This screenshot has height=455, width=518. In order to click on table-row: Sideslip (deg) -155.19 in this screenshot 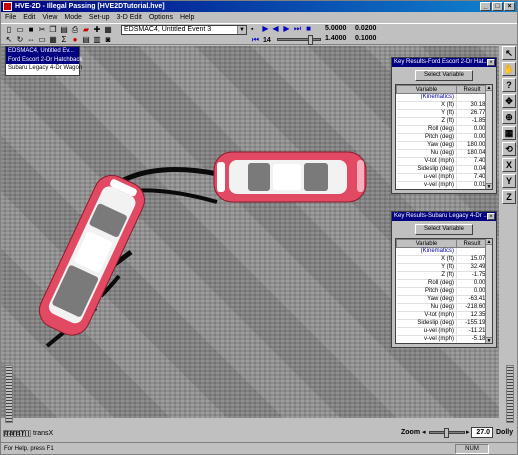, I will do `click(442, 323)`.